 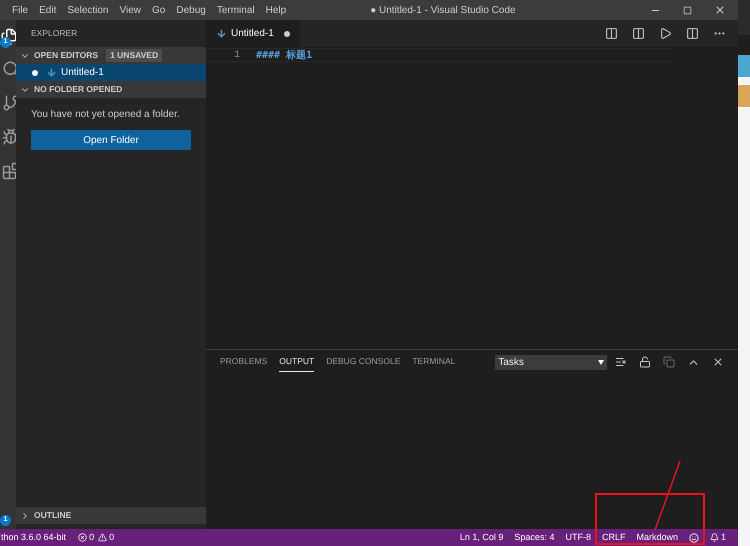 I want to click on extensions-icon, so click(x=9, y=171).